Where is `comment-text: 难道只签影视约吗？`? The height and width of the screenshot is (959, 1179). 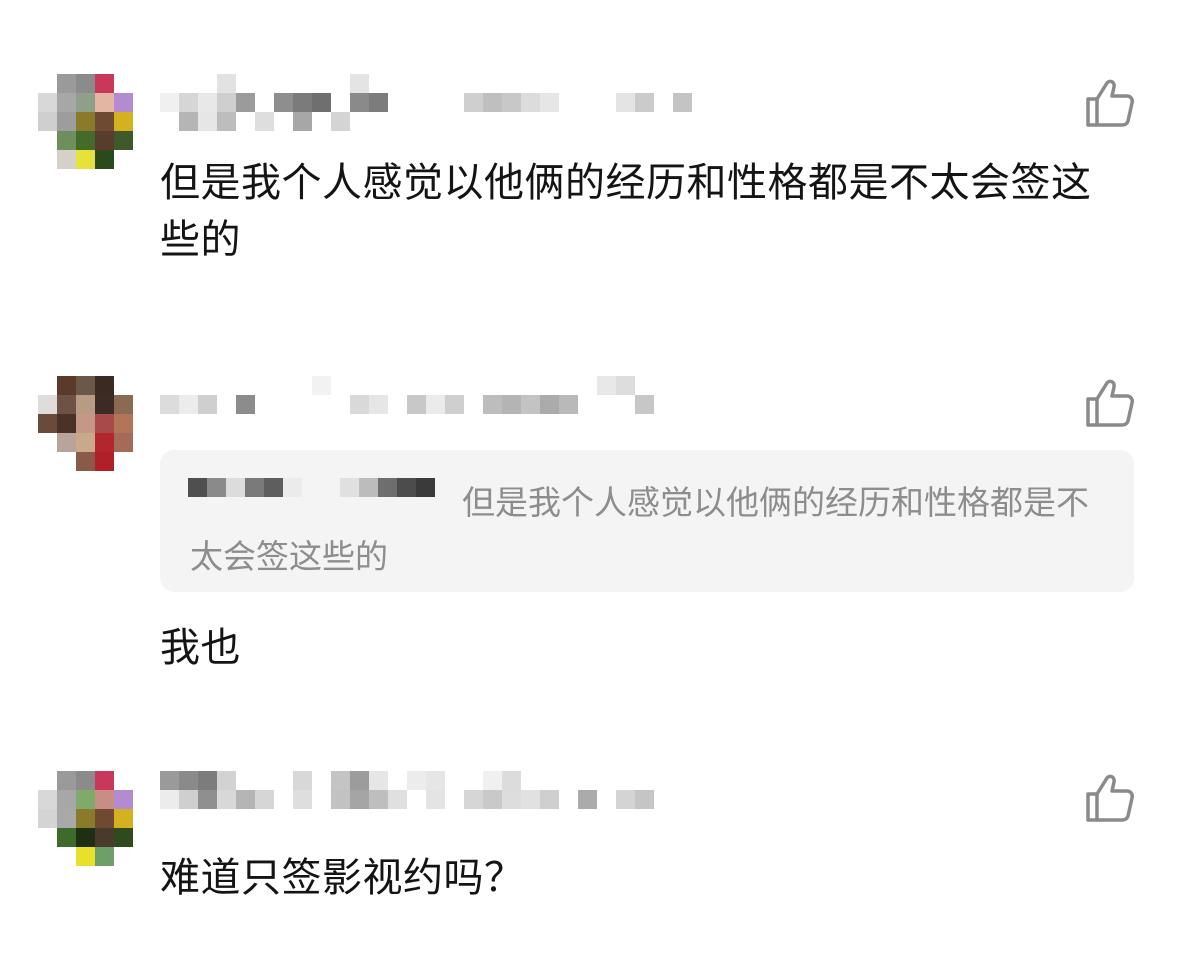
comment-text: 难道只签影视约吗？ is located at coordinates (342, 878).